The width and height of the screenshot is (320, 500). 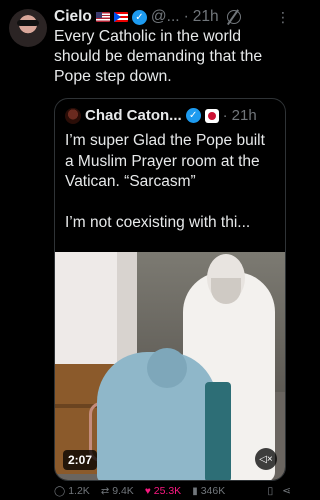 I want to click on quoted-avatar, so click(x=73, y=115).